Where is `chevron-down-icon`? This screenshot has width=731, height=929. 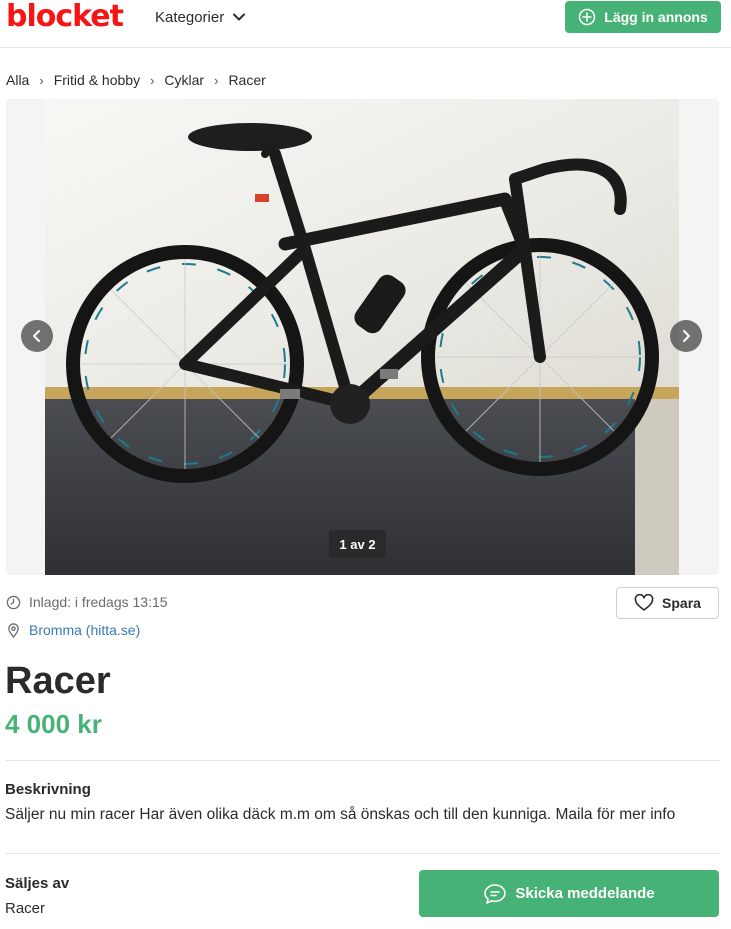
chevron-down-icon is located at coordinates (239, 17).